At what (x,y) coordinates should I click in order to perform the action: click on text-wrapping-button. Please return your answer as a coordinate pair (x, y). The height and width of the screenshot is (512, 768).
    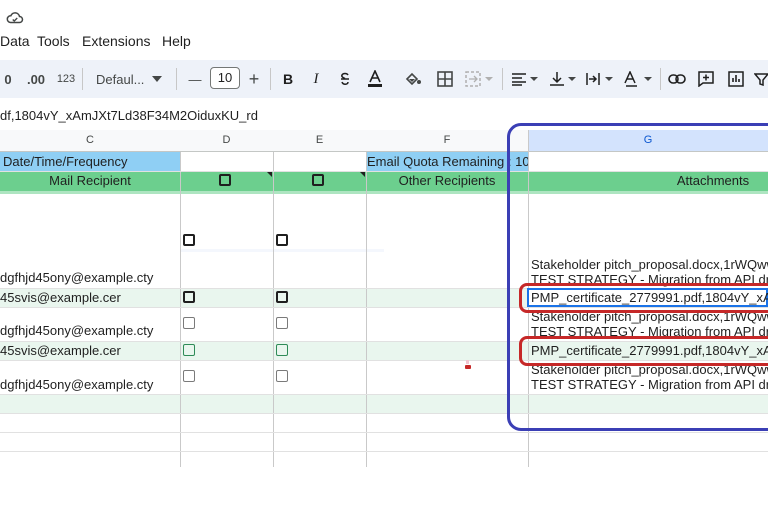
    Looking at the image, I should click on (600, 79).